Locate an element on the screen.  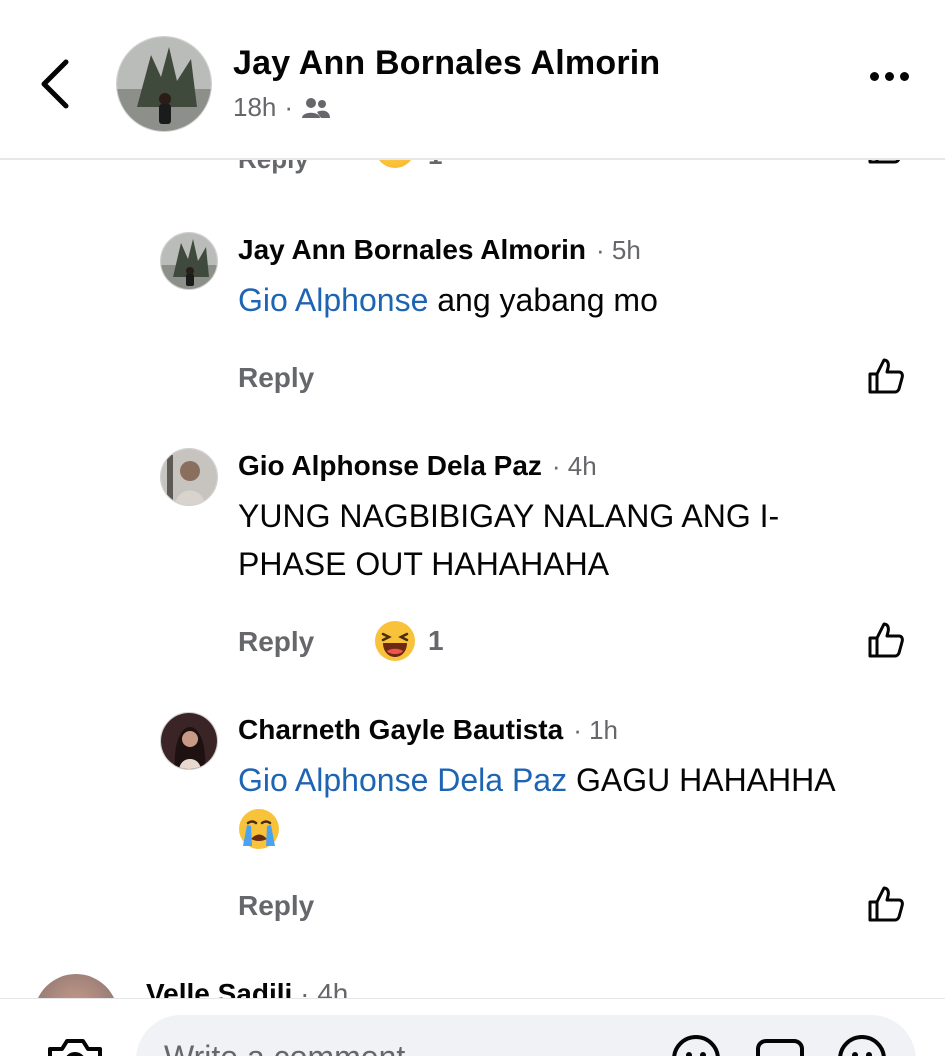
comment-header: Gio Alphonse Dela Paz · 4h is located at coordinates (417, 466).